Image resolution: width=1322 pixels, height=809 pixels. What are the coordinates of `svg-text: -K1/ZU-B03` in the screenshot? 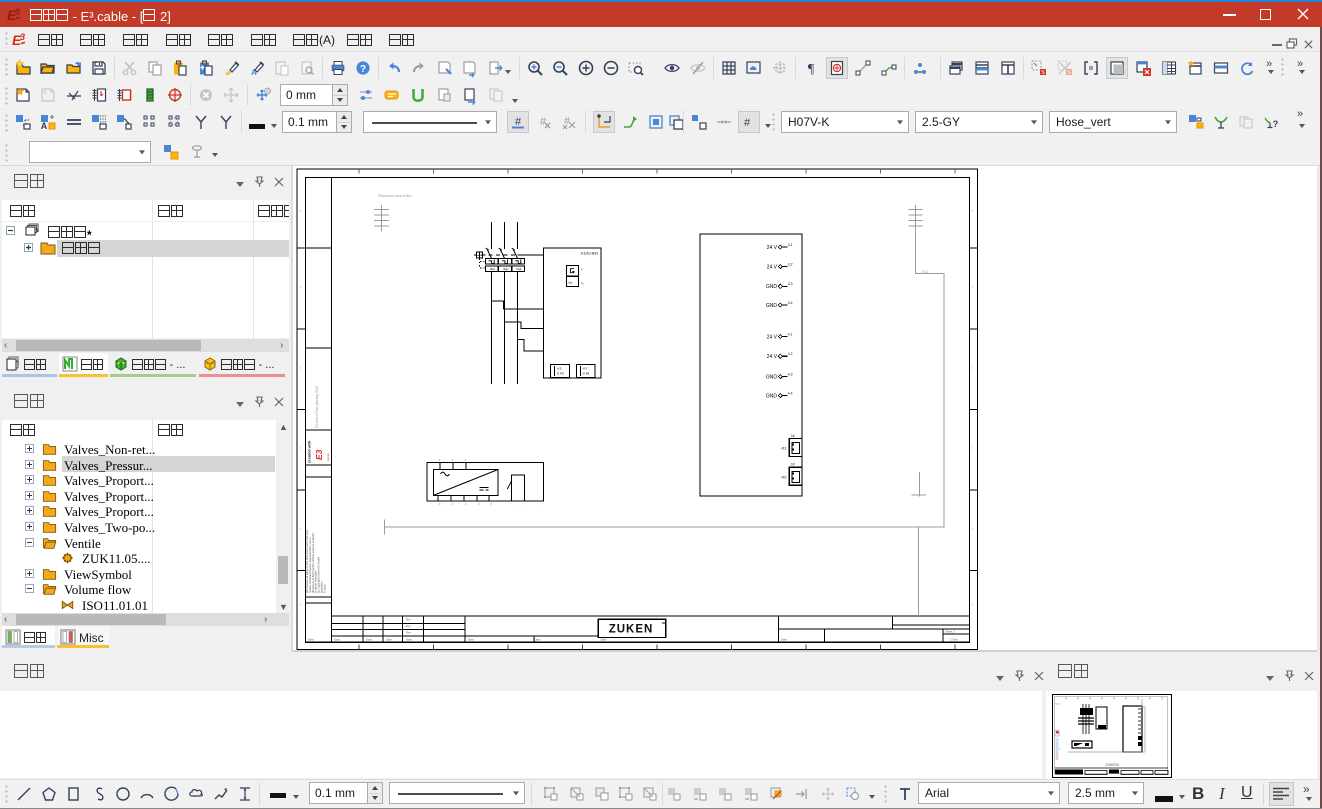 It's located at (589, 254).